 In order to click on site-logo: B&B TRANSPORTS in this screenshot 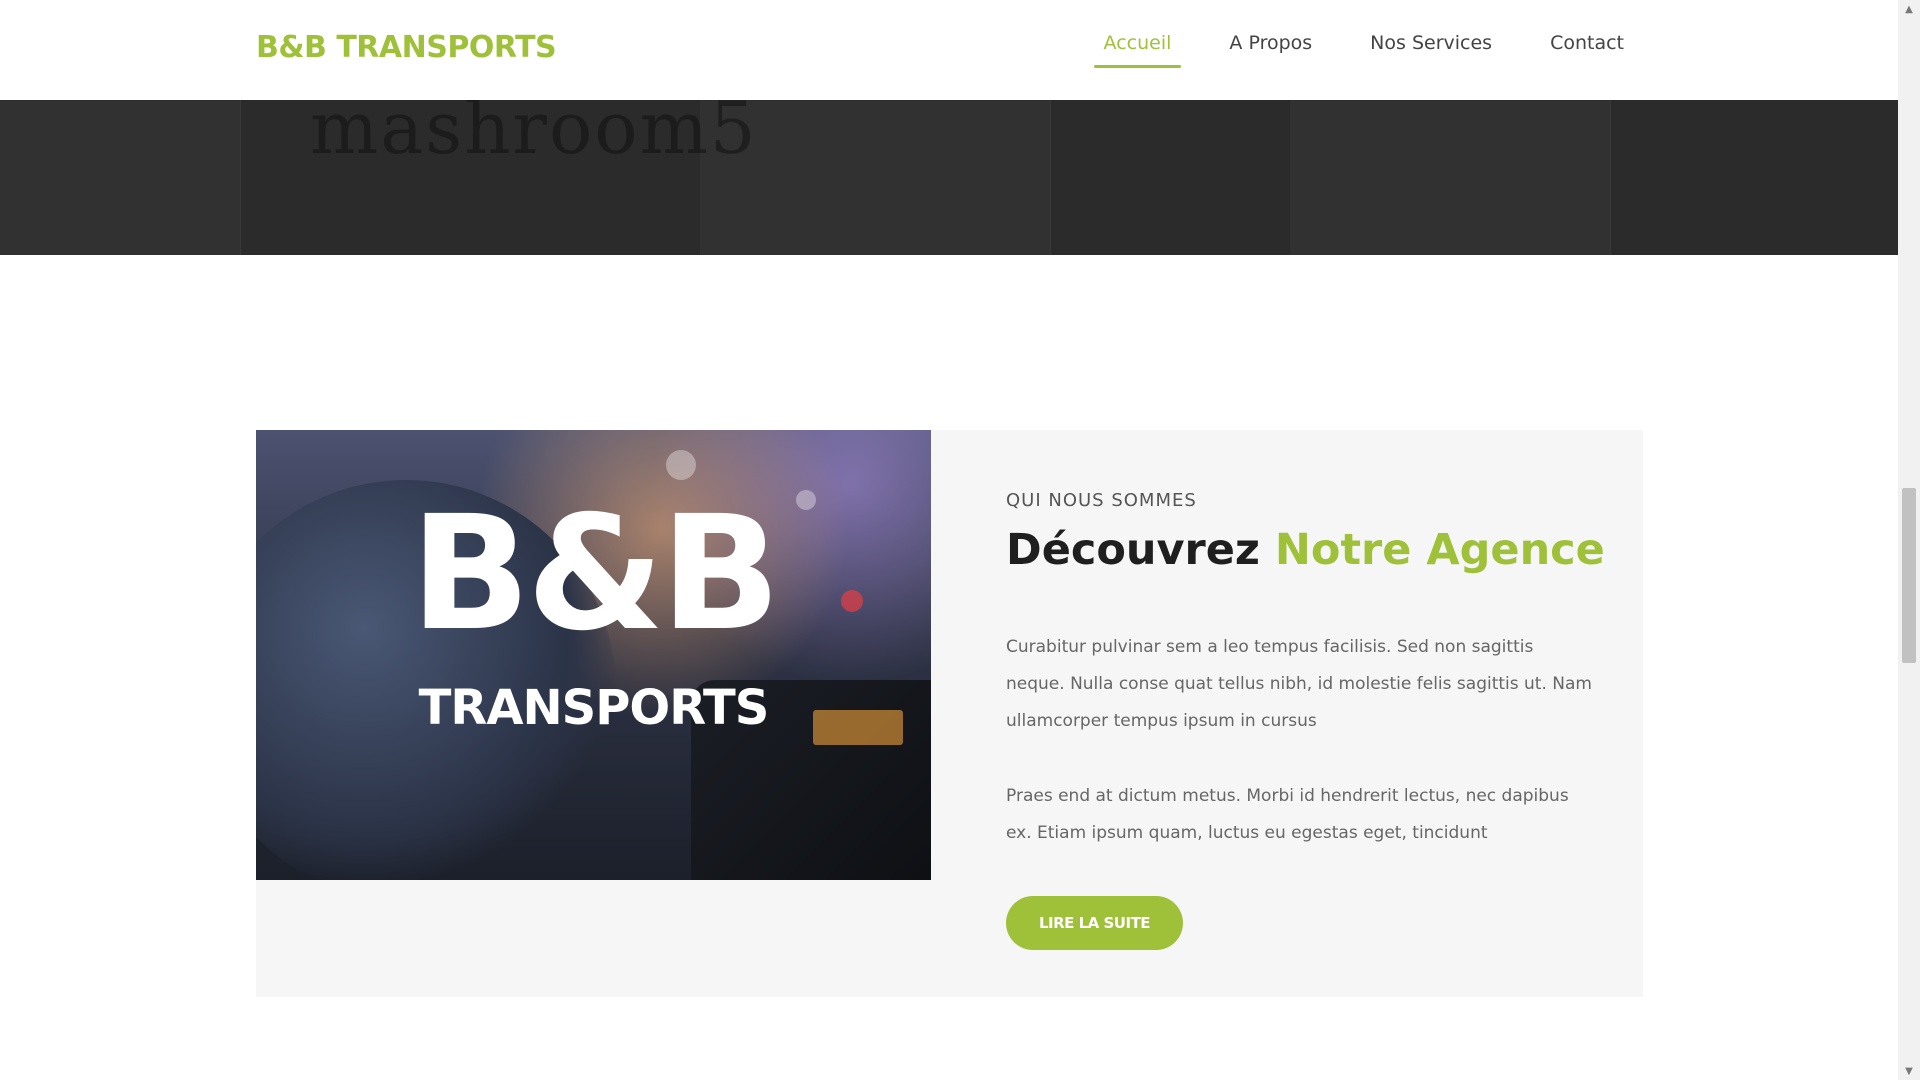, I will do `click(406, 47)`.